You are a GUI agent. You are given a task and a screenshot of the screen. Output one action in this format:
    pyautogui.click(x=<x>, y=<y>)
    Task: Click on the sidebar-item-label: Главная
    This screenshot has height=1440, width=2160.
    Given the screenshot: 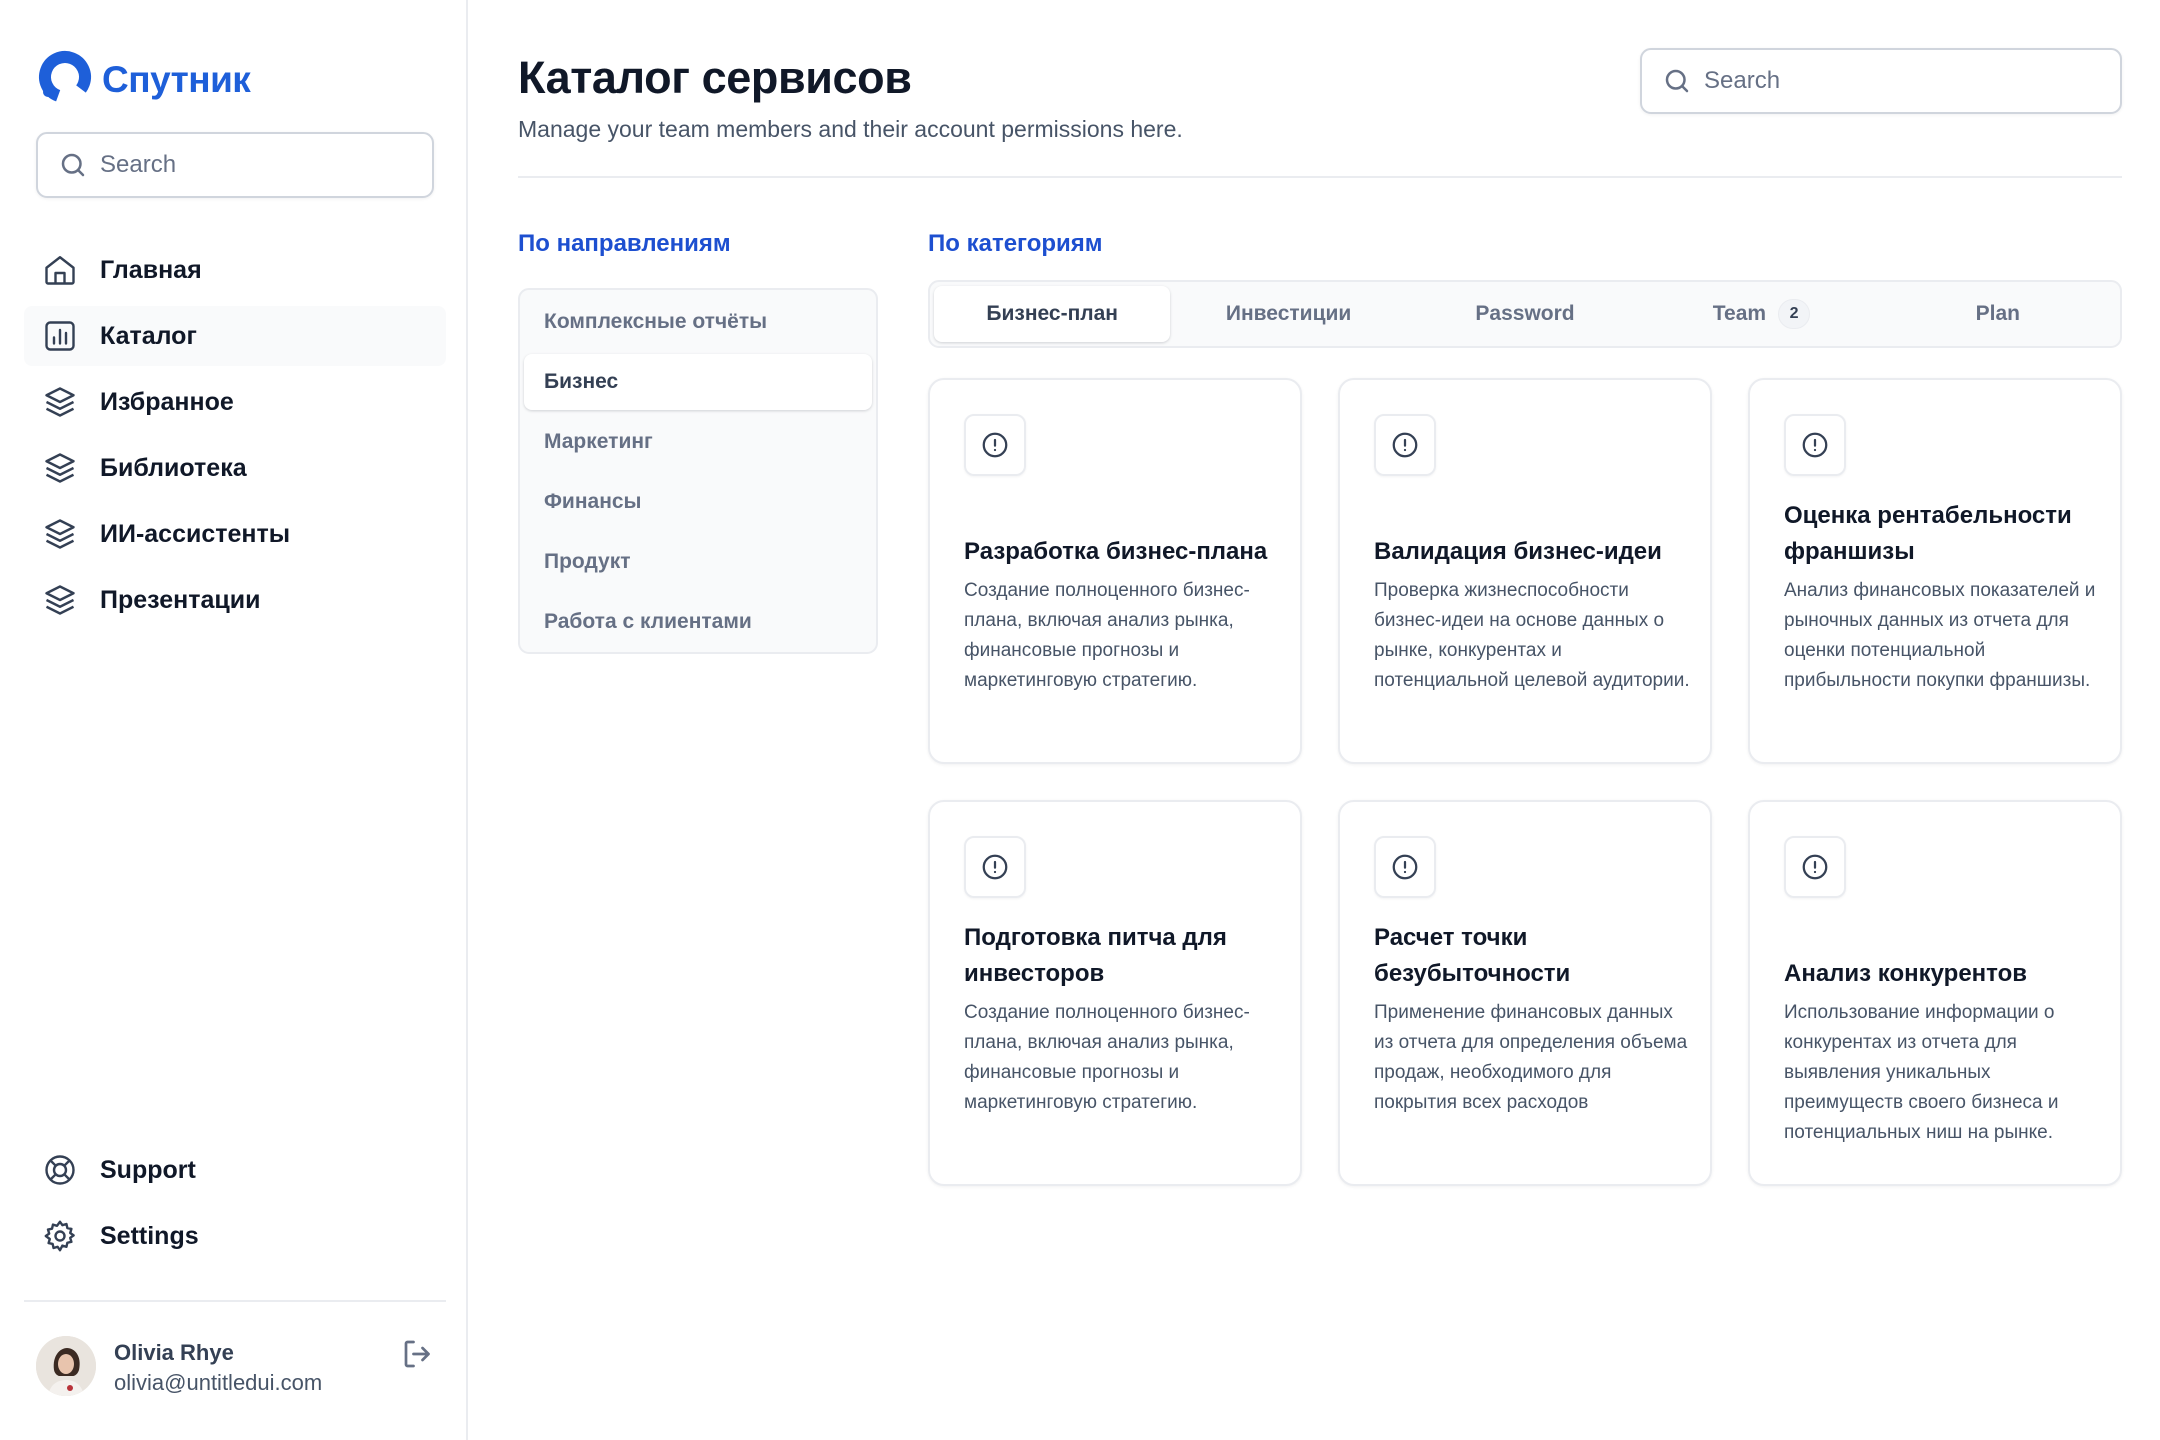 What is the action you would take?
    pyautogui.click(x=151, y=269)
    